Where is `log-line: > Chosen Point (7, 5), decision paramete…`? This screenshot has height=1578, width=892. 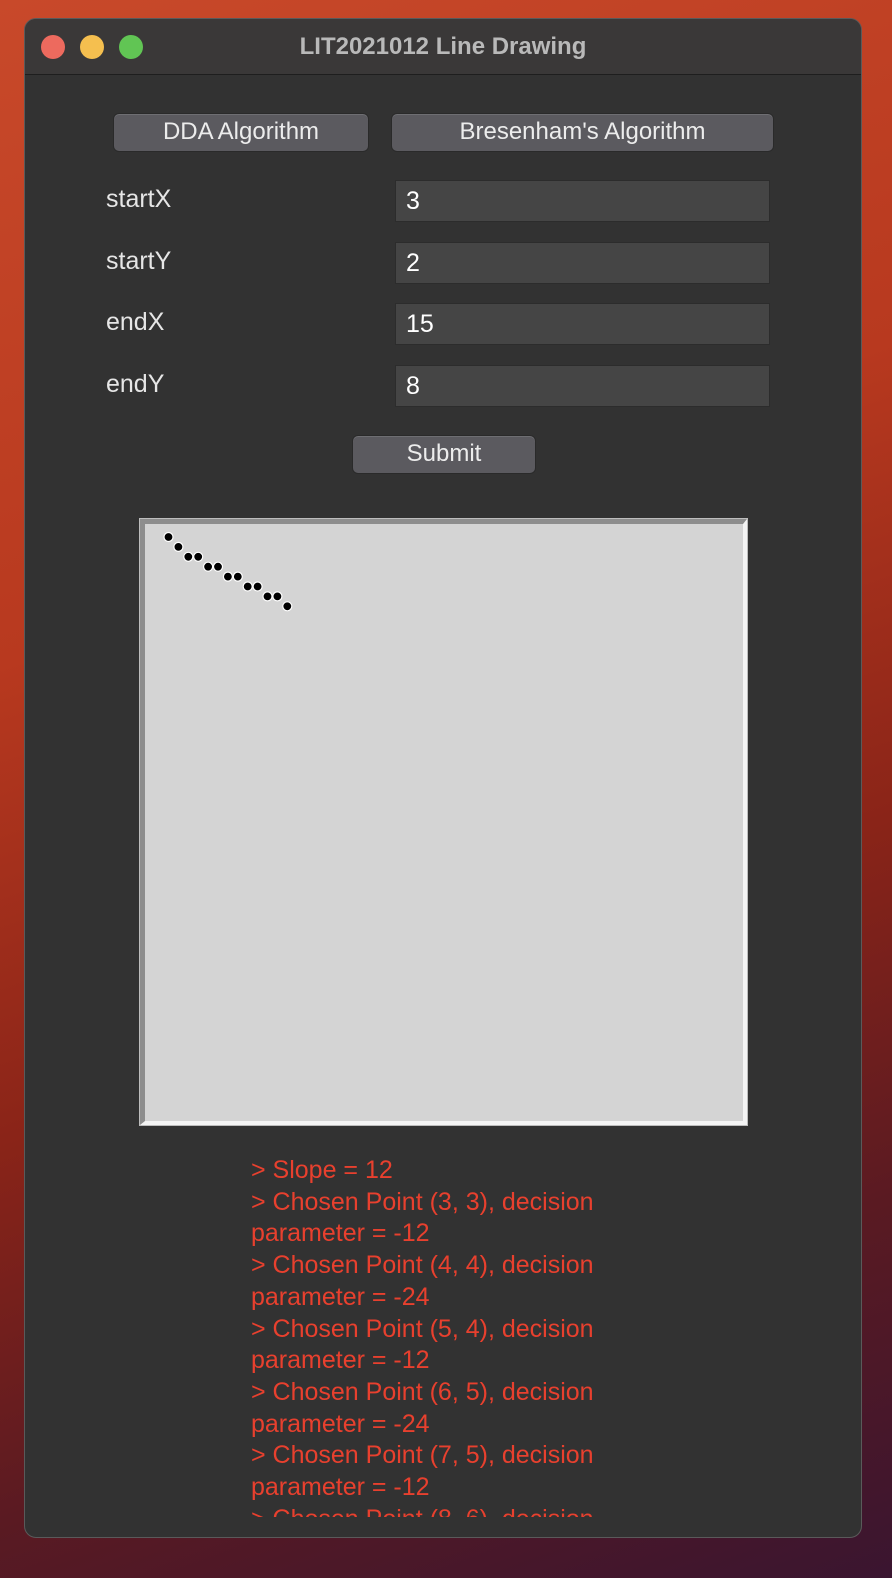 log-line: > Chosen Point (7, 5), decision paramete… is located at coordinates (422, 1471).